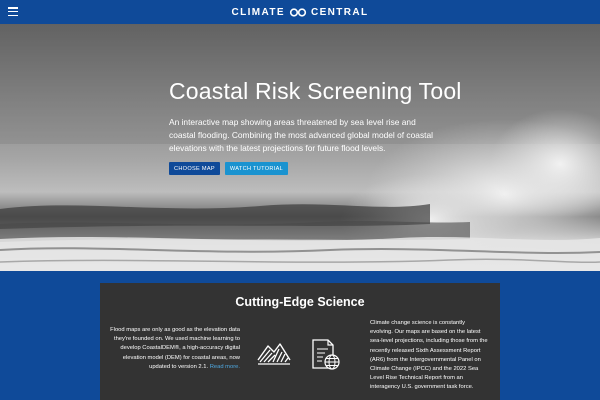 The height and width of the screenshot is (400, 600). I want to click on top-navigation-bar: CLIMATE CENTRAL, so click(300, 12).